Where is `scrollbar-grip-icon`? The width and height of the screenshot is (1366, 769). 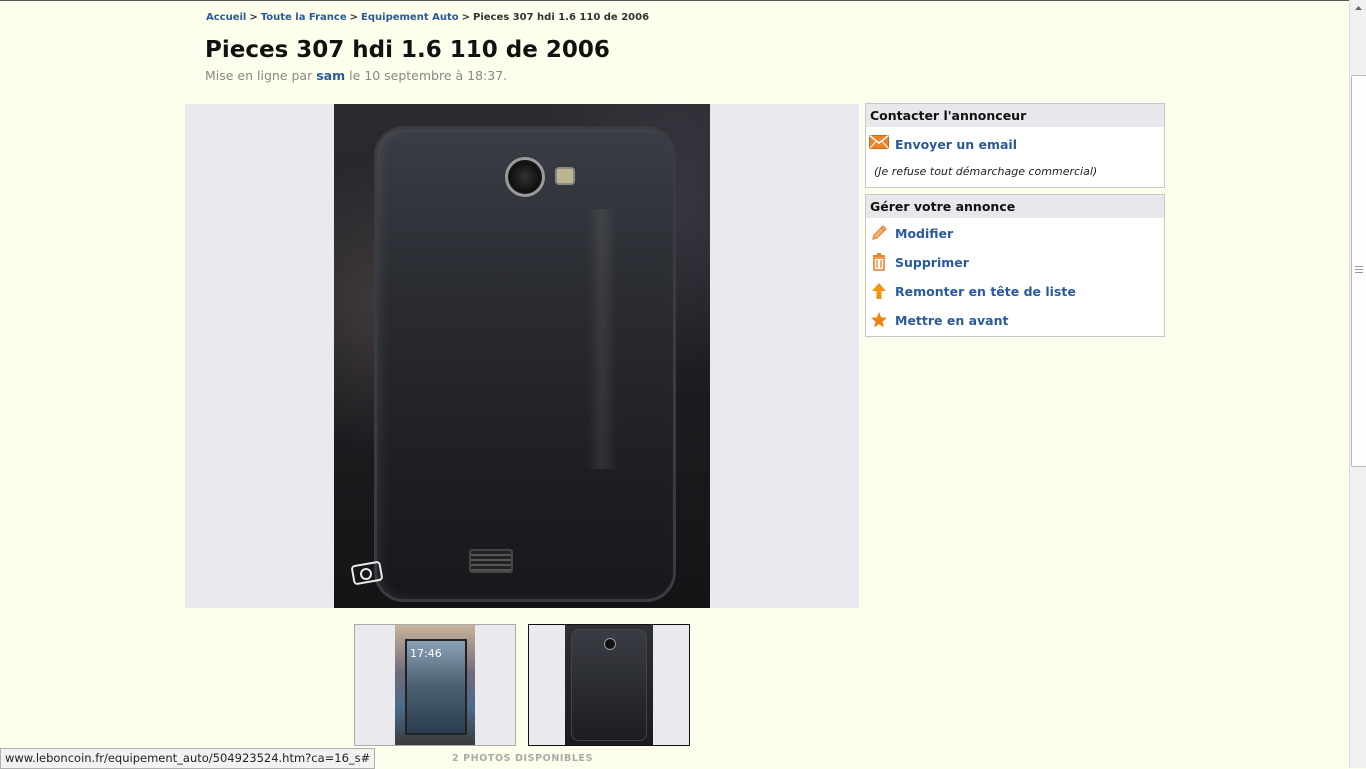 scrollbar-grip-icon is located at coordinates (1359, 270).